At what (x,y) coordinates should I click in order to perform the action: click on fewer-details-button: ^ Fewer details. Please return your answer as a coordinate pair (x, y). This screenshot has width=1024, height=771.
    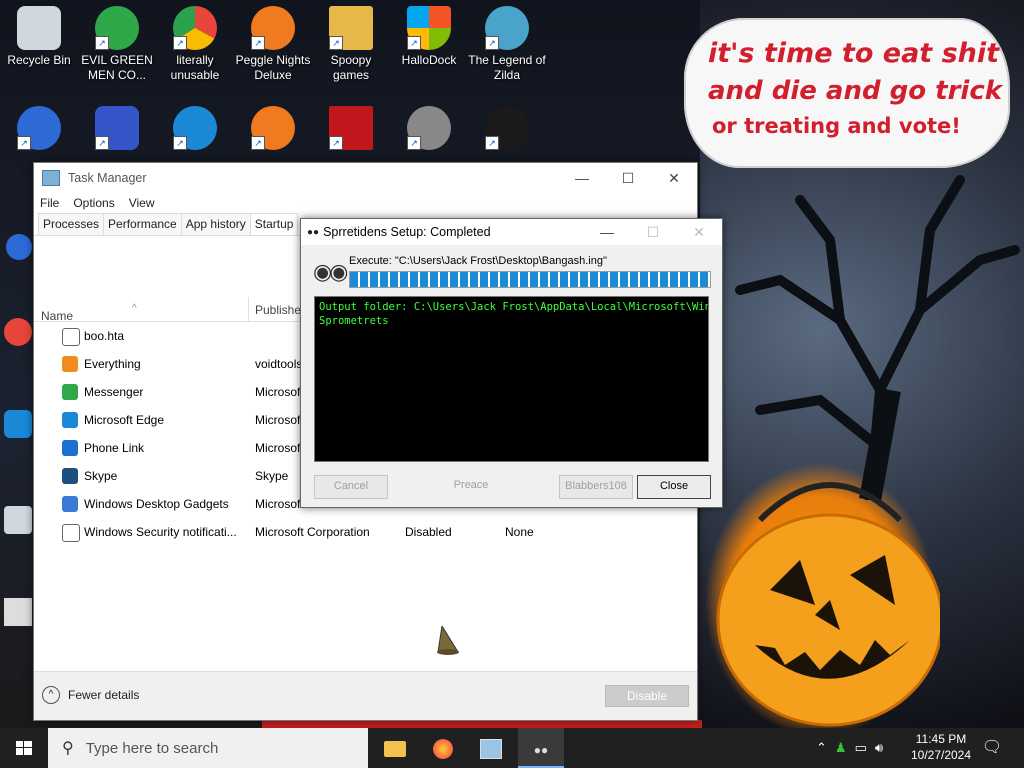
    Looking at the image, I should click on (90, 695).